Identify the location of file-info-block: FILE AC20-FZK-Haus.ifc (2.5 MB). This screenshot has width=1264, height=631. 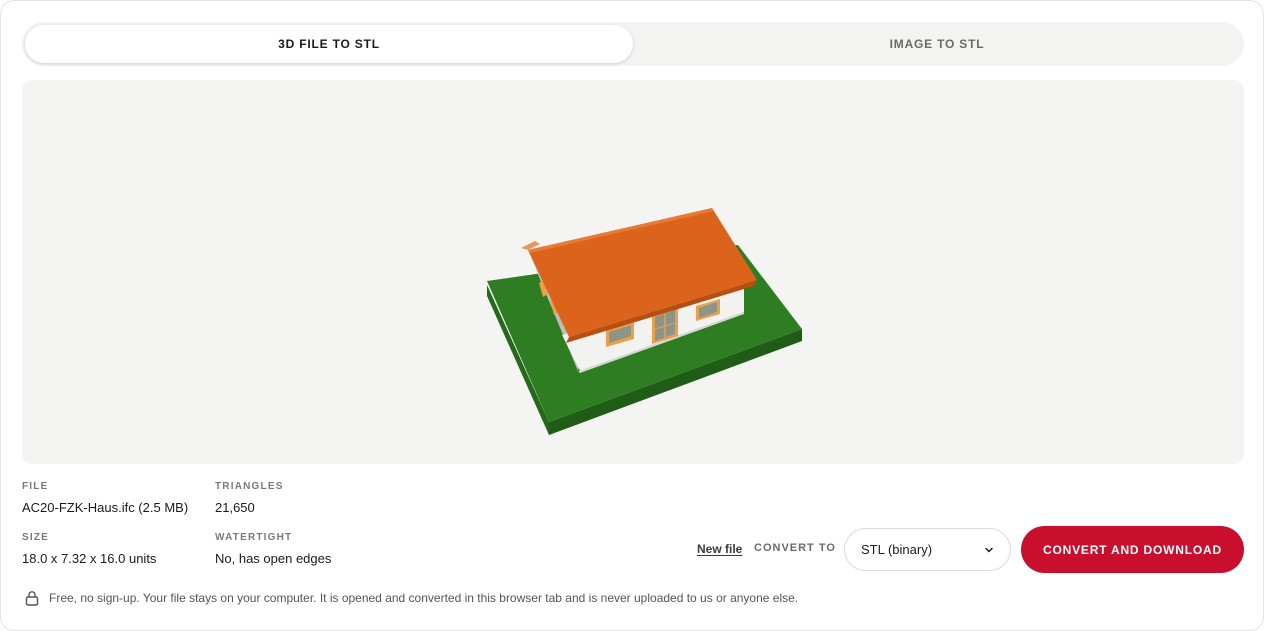
(105, 498).